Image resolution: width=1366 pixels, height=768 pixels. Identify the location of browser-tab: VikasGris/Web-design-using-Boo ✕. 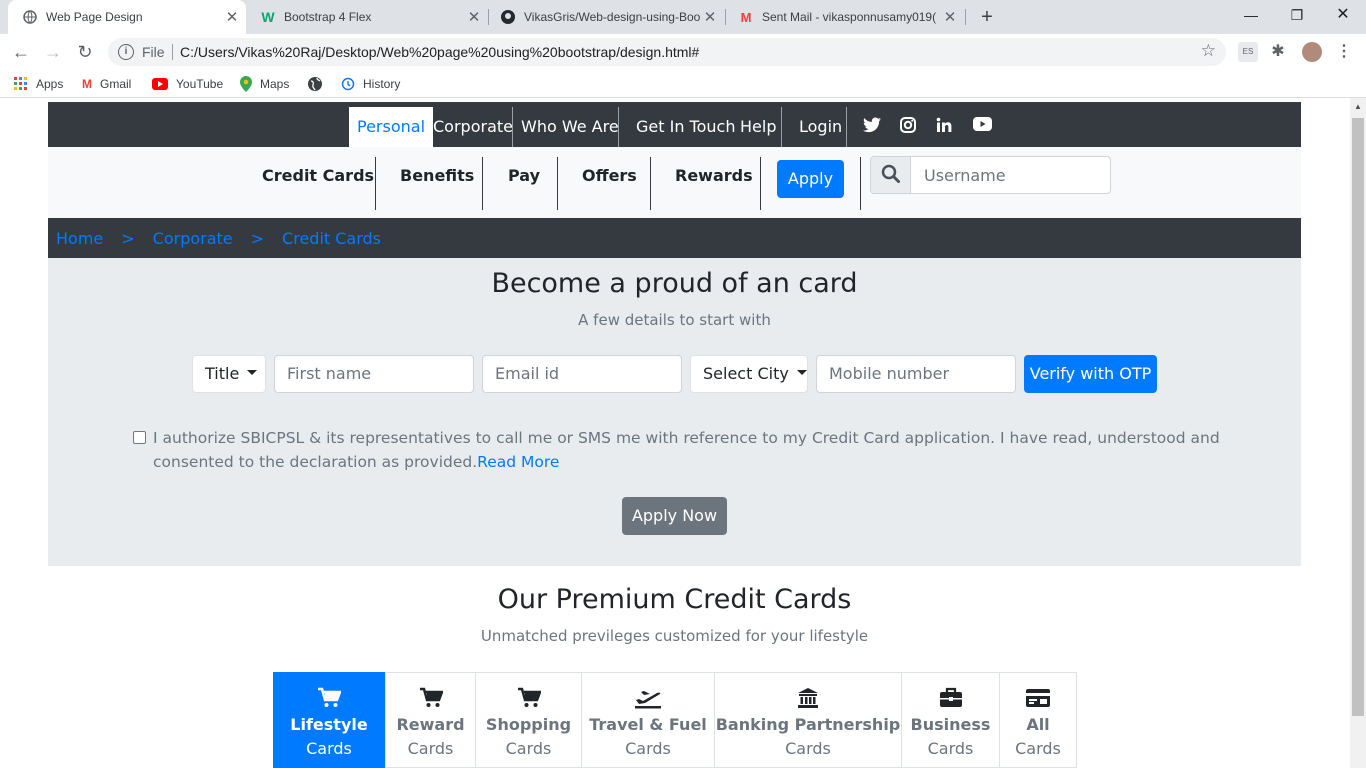
(605, 17).